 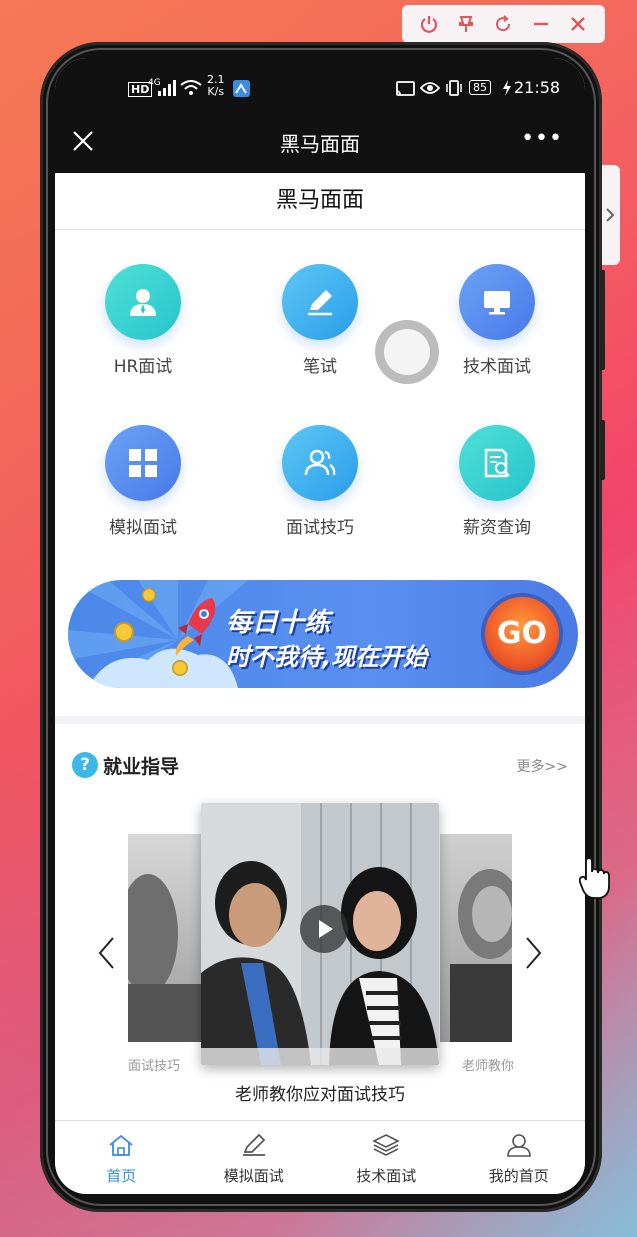 I want to click on document-search-icon, so click(x=497, y=463).